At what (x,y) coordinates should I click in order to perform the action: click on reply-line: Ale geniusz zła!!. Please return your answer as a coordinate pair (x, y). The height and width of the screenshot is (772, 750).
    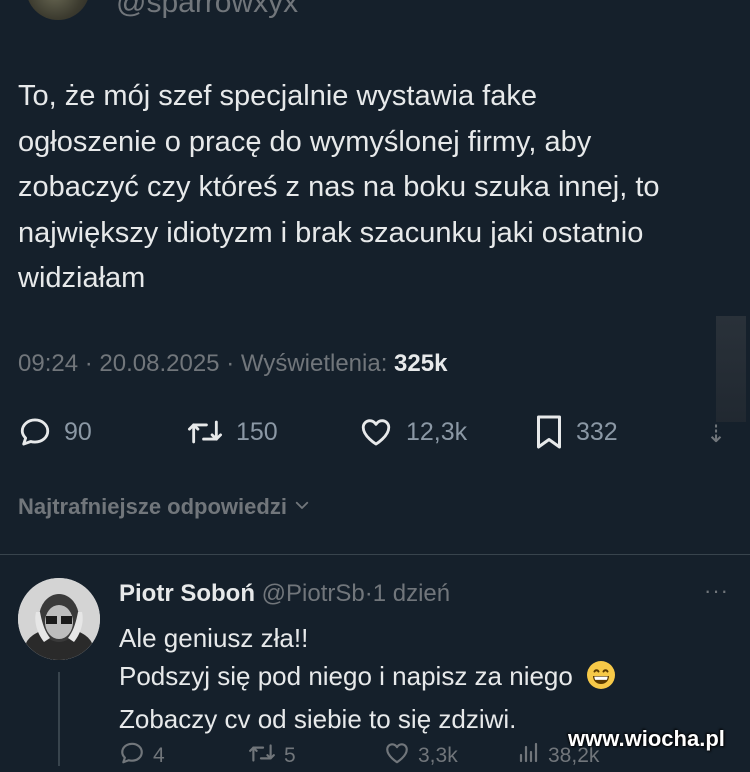
    Looking at the image, I should click on (214, 638).